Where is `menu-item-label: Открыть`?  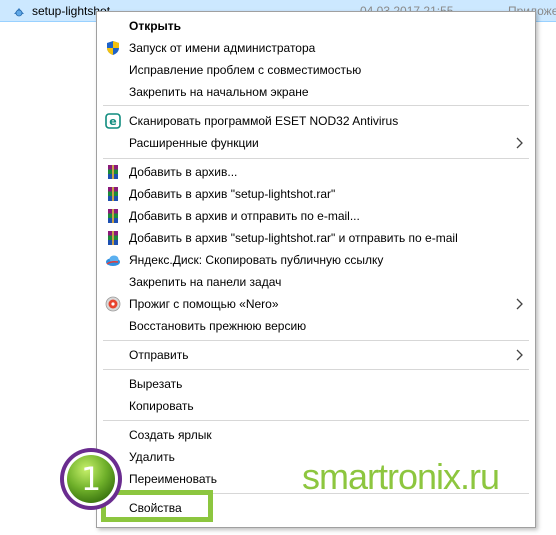
menu-item-label: Открыть is located at coordinates (155, 26).